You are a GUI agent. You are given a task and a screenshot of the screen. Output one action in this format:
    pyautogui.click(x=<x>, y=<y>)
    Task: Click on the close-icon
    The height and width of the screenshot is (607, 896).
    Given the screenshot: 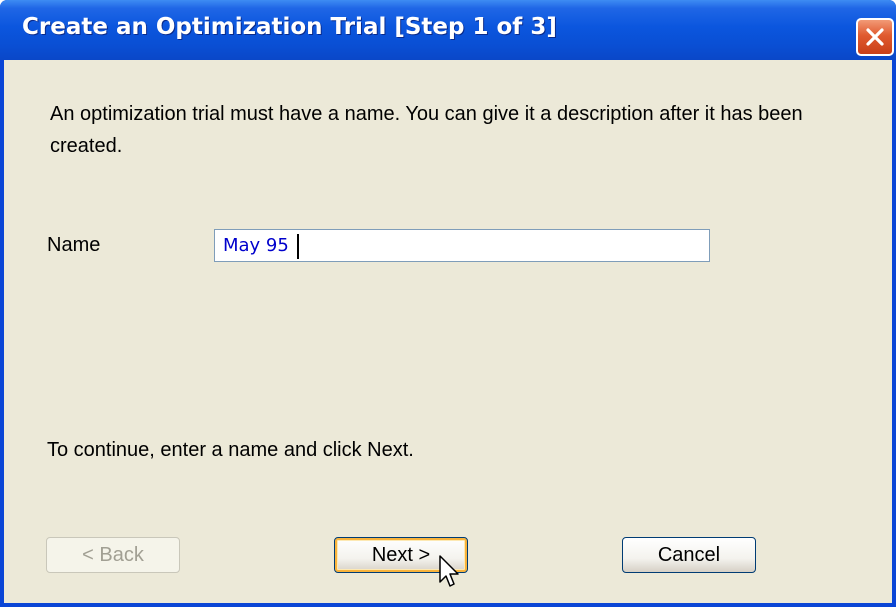 What is the action you would take?
    pyautogui.click(x=875, y=37)
    